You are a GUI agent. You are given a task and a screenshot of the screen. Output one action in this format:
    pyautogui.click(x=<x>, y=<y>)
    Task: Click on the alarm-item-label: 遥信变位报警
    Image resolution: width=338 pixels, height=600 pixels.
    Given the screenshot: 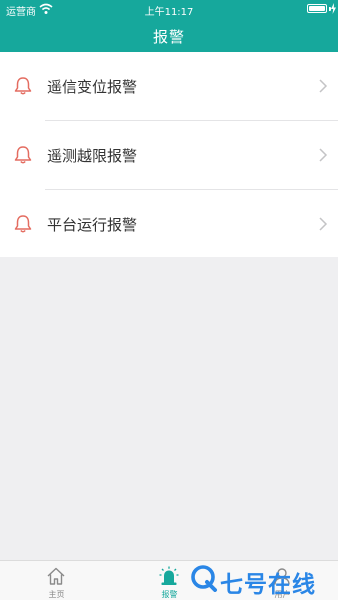 What is the action you would take?
    pyautogui.click(x=92, y=87)
    